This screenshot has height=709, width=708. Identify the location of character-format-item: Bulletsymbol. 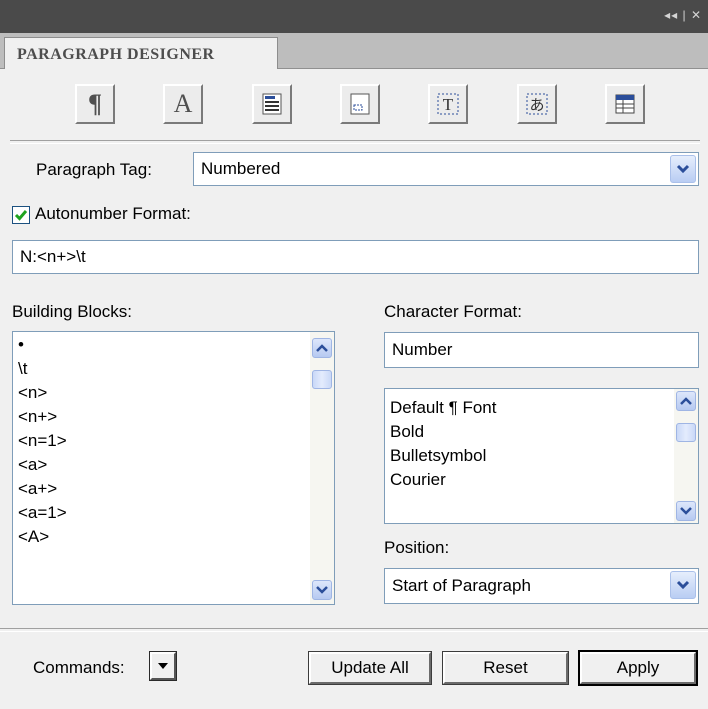
(541, 456).